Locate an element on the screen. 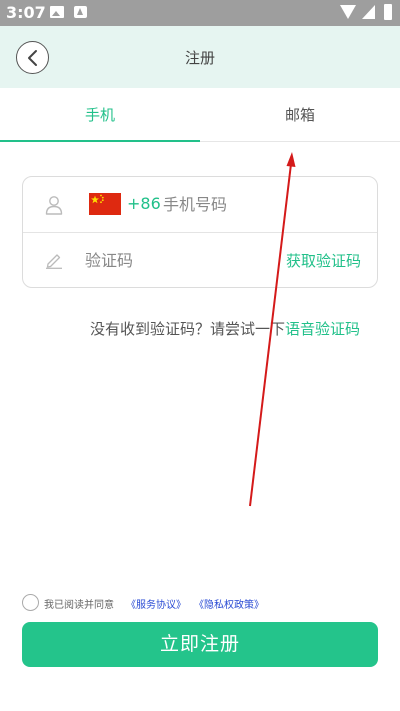  wifi-icon is located at coordinates (348, 12).